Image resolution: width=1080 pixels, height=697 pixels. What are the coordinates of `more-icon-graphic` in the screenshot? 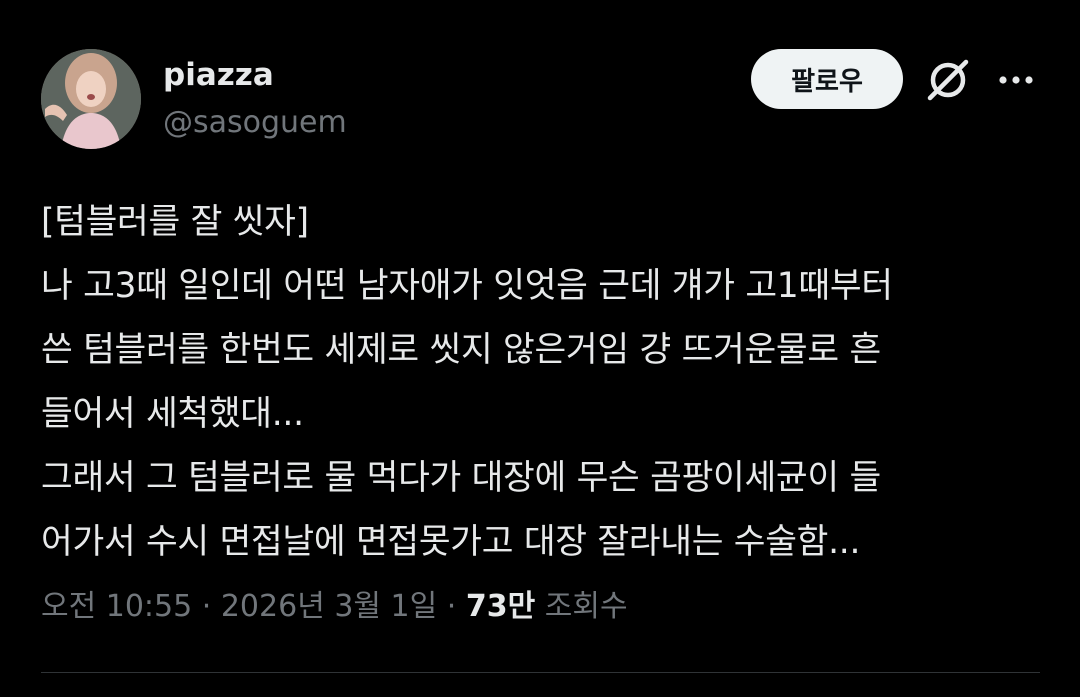 It's located at (1016, 80).